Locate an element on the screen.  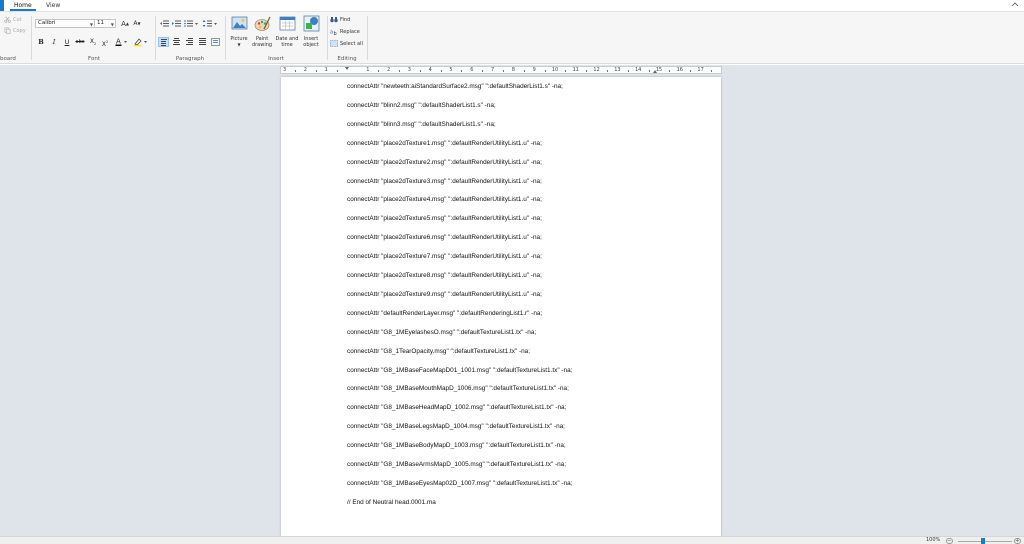
zoom-slider-thumb is located at coordinates (982, 541).